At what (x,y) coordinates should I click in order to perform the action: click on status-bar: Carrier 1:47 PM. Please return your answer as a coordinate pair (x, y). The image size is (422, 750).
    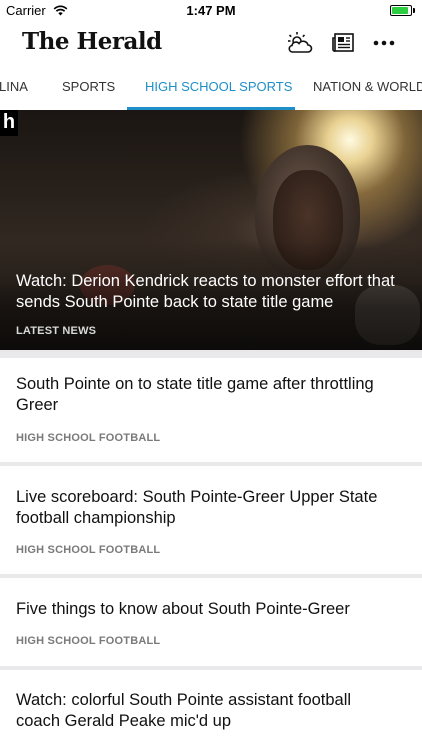
    Looking at the image, I should click on (211, 11).